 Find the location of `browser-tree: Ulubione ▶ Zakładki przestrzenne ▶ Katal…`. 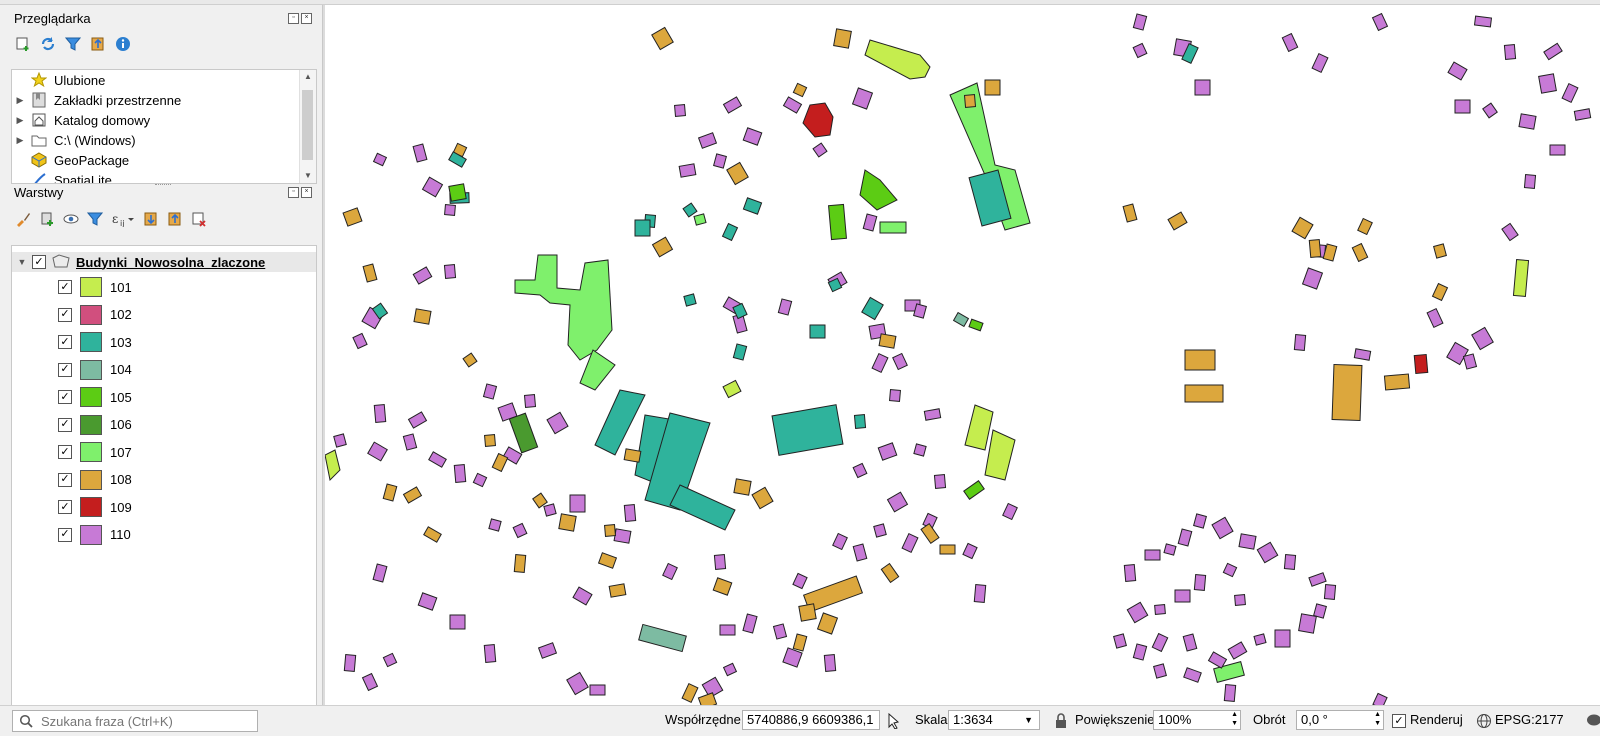

browser-tree: Ulubione ▶ Zakładki przestrzenne ▶ Katal… is located at coordinates (164, 126).